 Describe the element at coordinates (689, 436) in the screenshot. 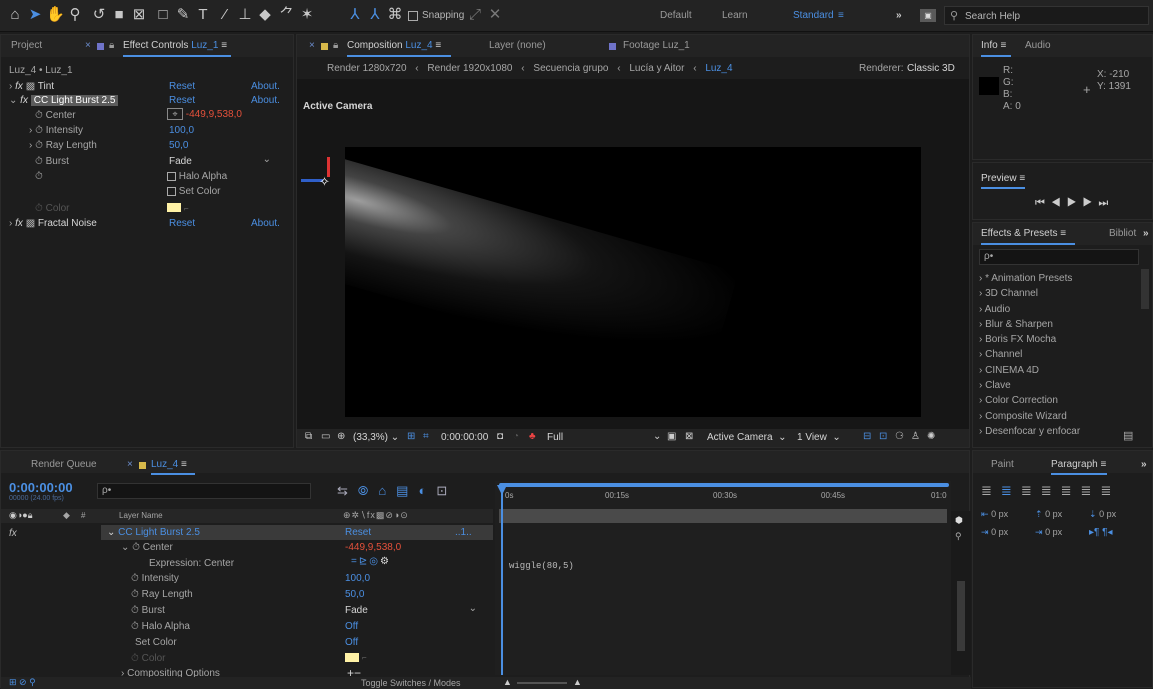

I see `transparency-grid-icon: ⊠` at that location.